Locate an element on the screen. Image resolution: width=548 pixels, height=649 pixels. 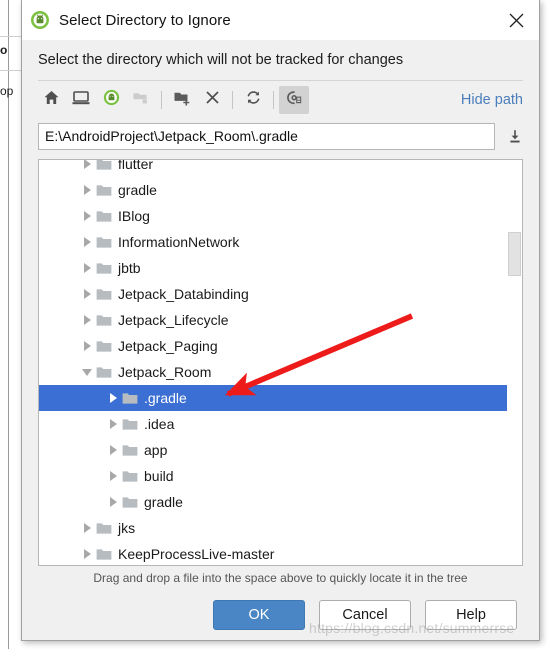
chevron-down-icon is located at coordinates (87, 372).